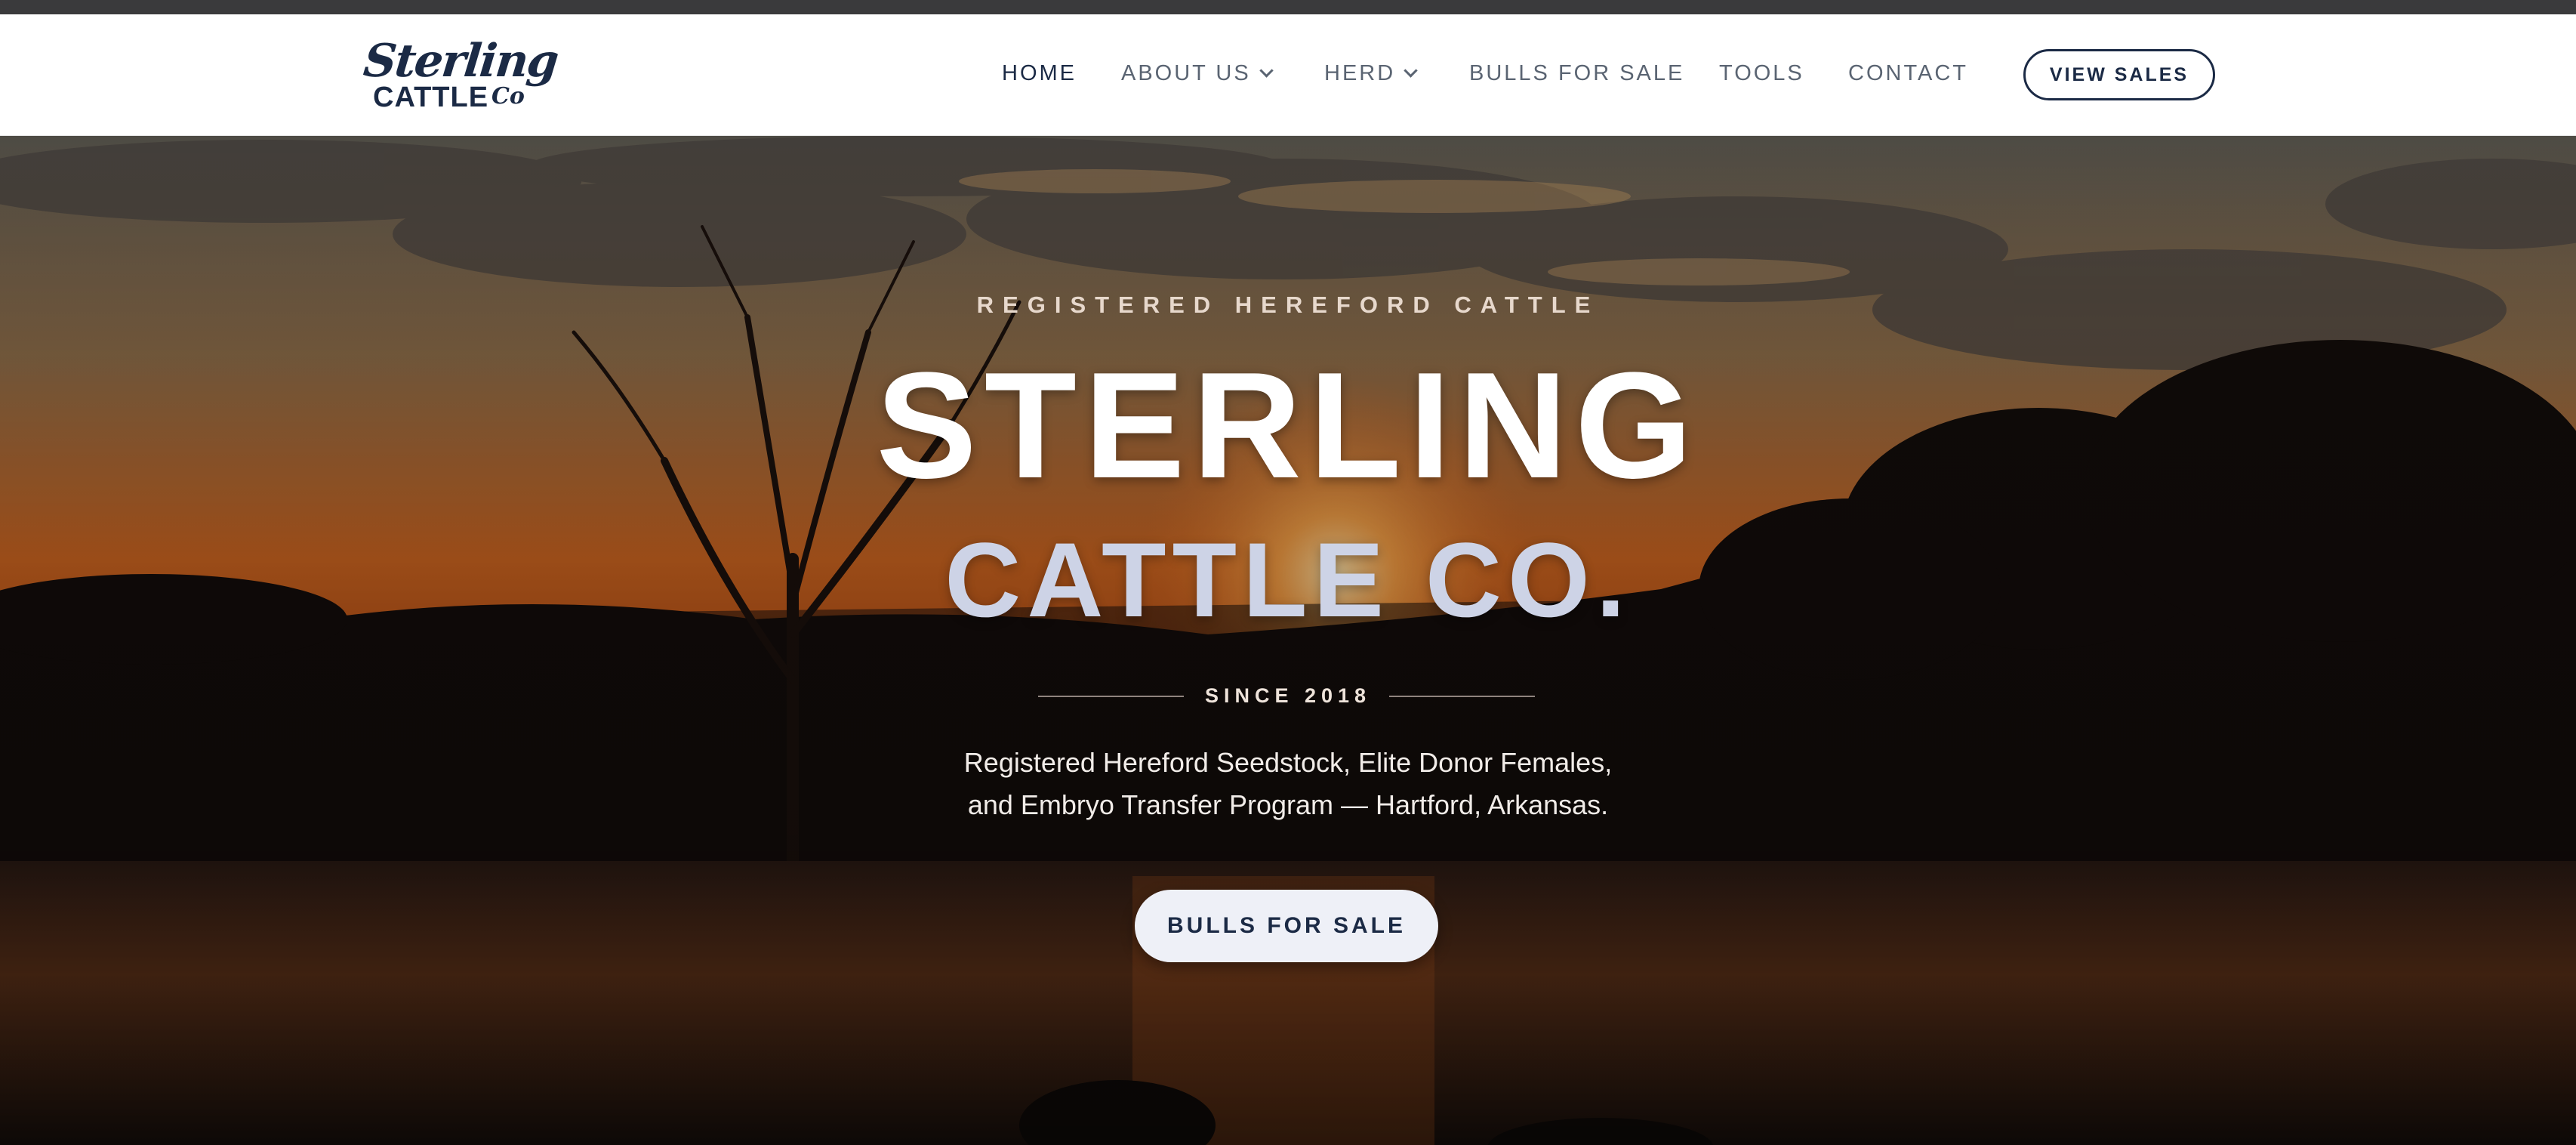  What do you see at coordinates (460, 61) in the screenshot?
I see `logo-script-text: Sterling` at bounding box center [460, 61].